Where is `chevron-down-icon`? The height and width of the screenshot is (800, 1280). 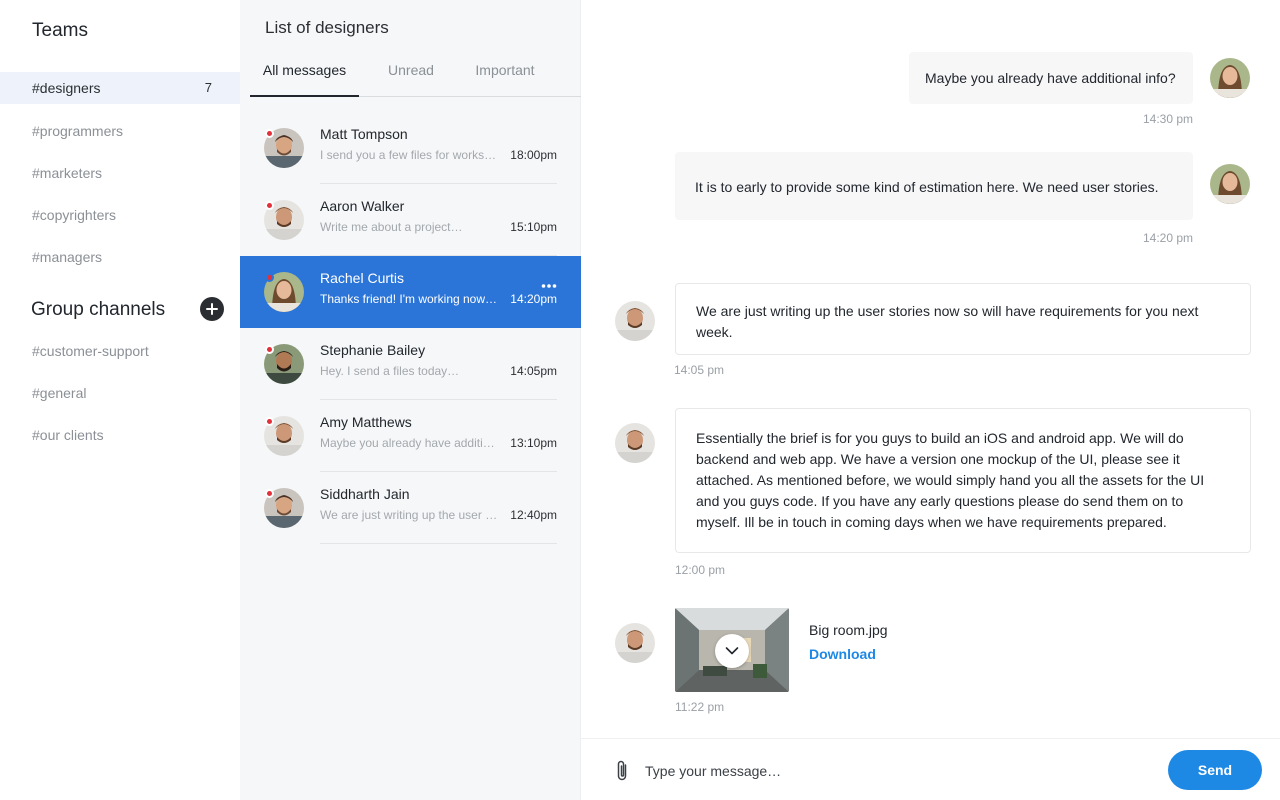
chevron-down-icon is located at coordinates (732, 651).